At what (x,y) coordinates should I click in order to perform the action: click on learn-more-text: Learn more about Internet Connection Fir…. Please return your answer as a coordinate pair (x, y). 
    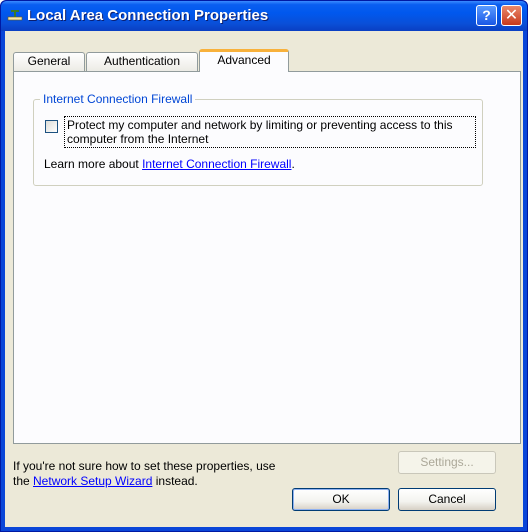
    Looking at the image, I should click on (169, 164).